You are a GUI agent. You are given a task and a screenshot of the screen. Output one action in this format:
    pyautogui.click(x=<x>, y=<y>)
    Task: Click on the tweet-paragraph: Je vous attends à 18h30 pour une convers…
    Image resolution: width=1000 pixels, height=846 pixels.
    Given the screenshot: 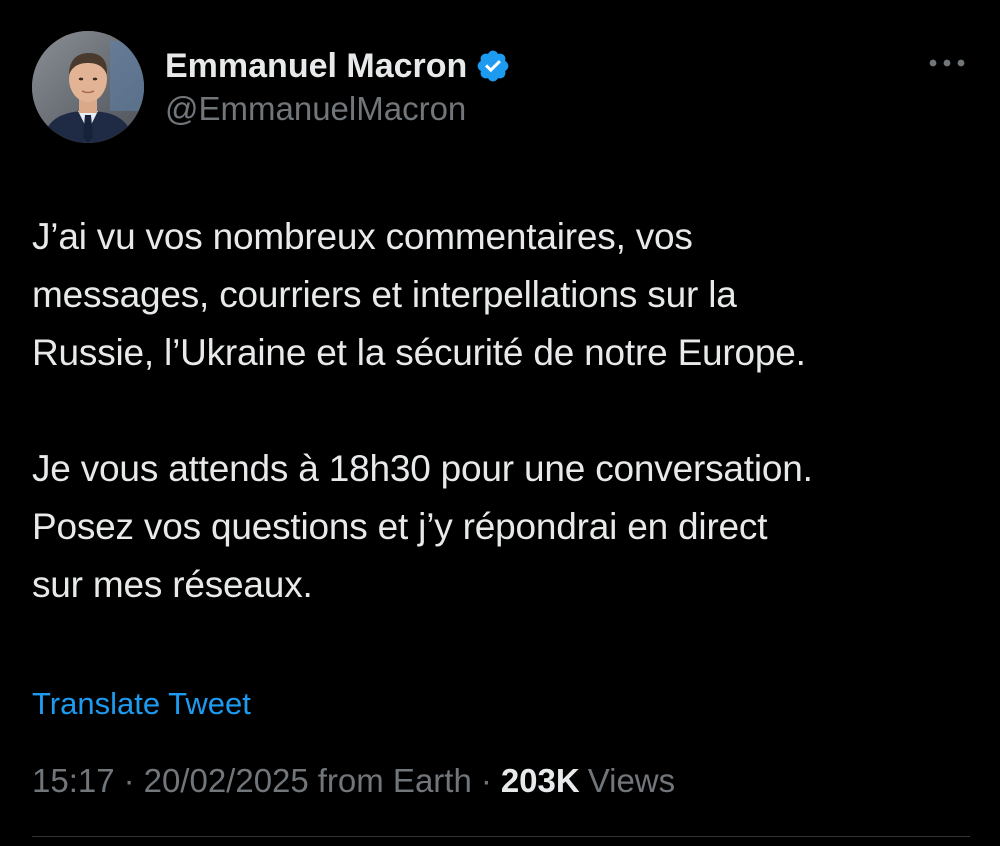 What is the action you would take?
    pyautogui.click(x=422, y=526)
    